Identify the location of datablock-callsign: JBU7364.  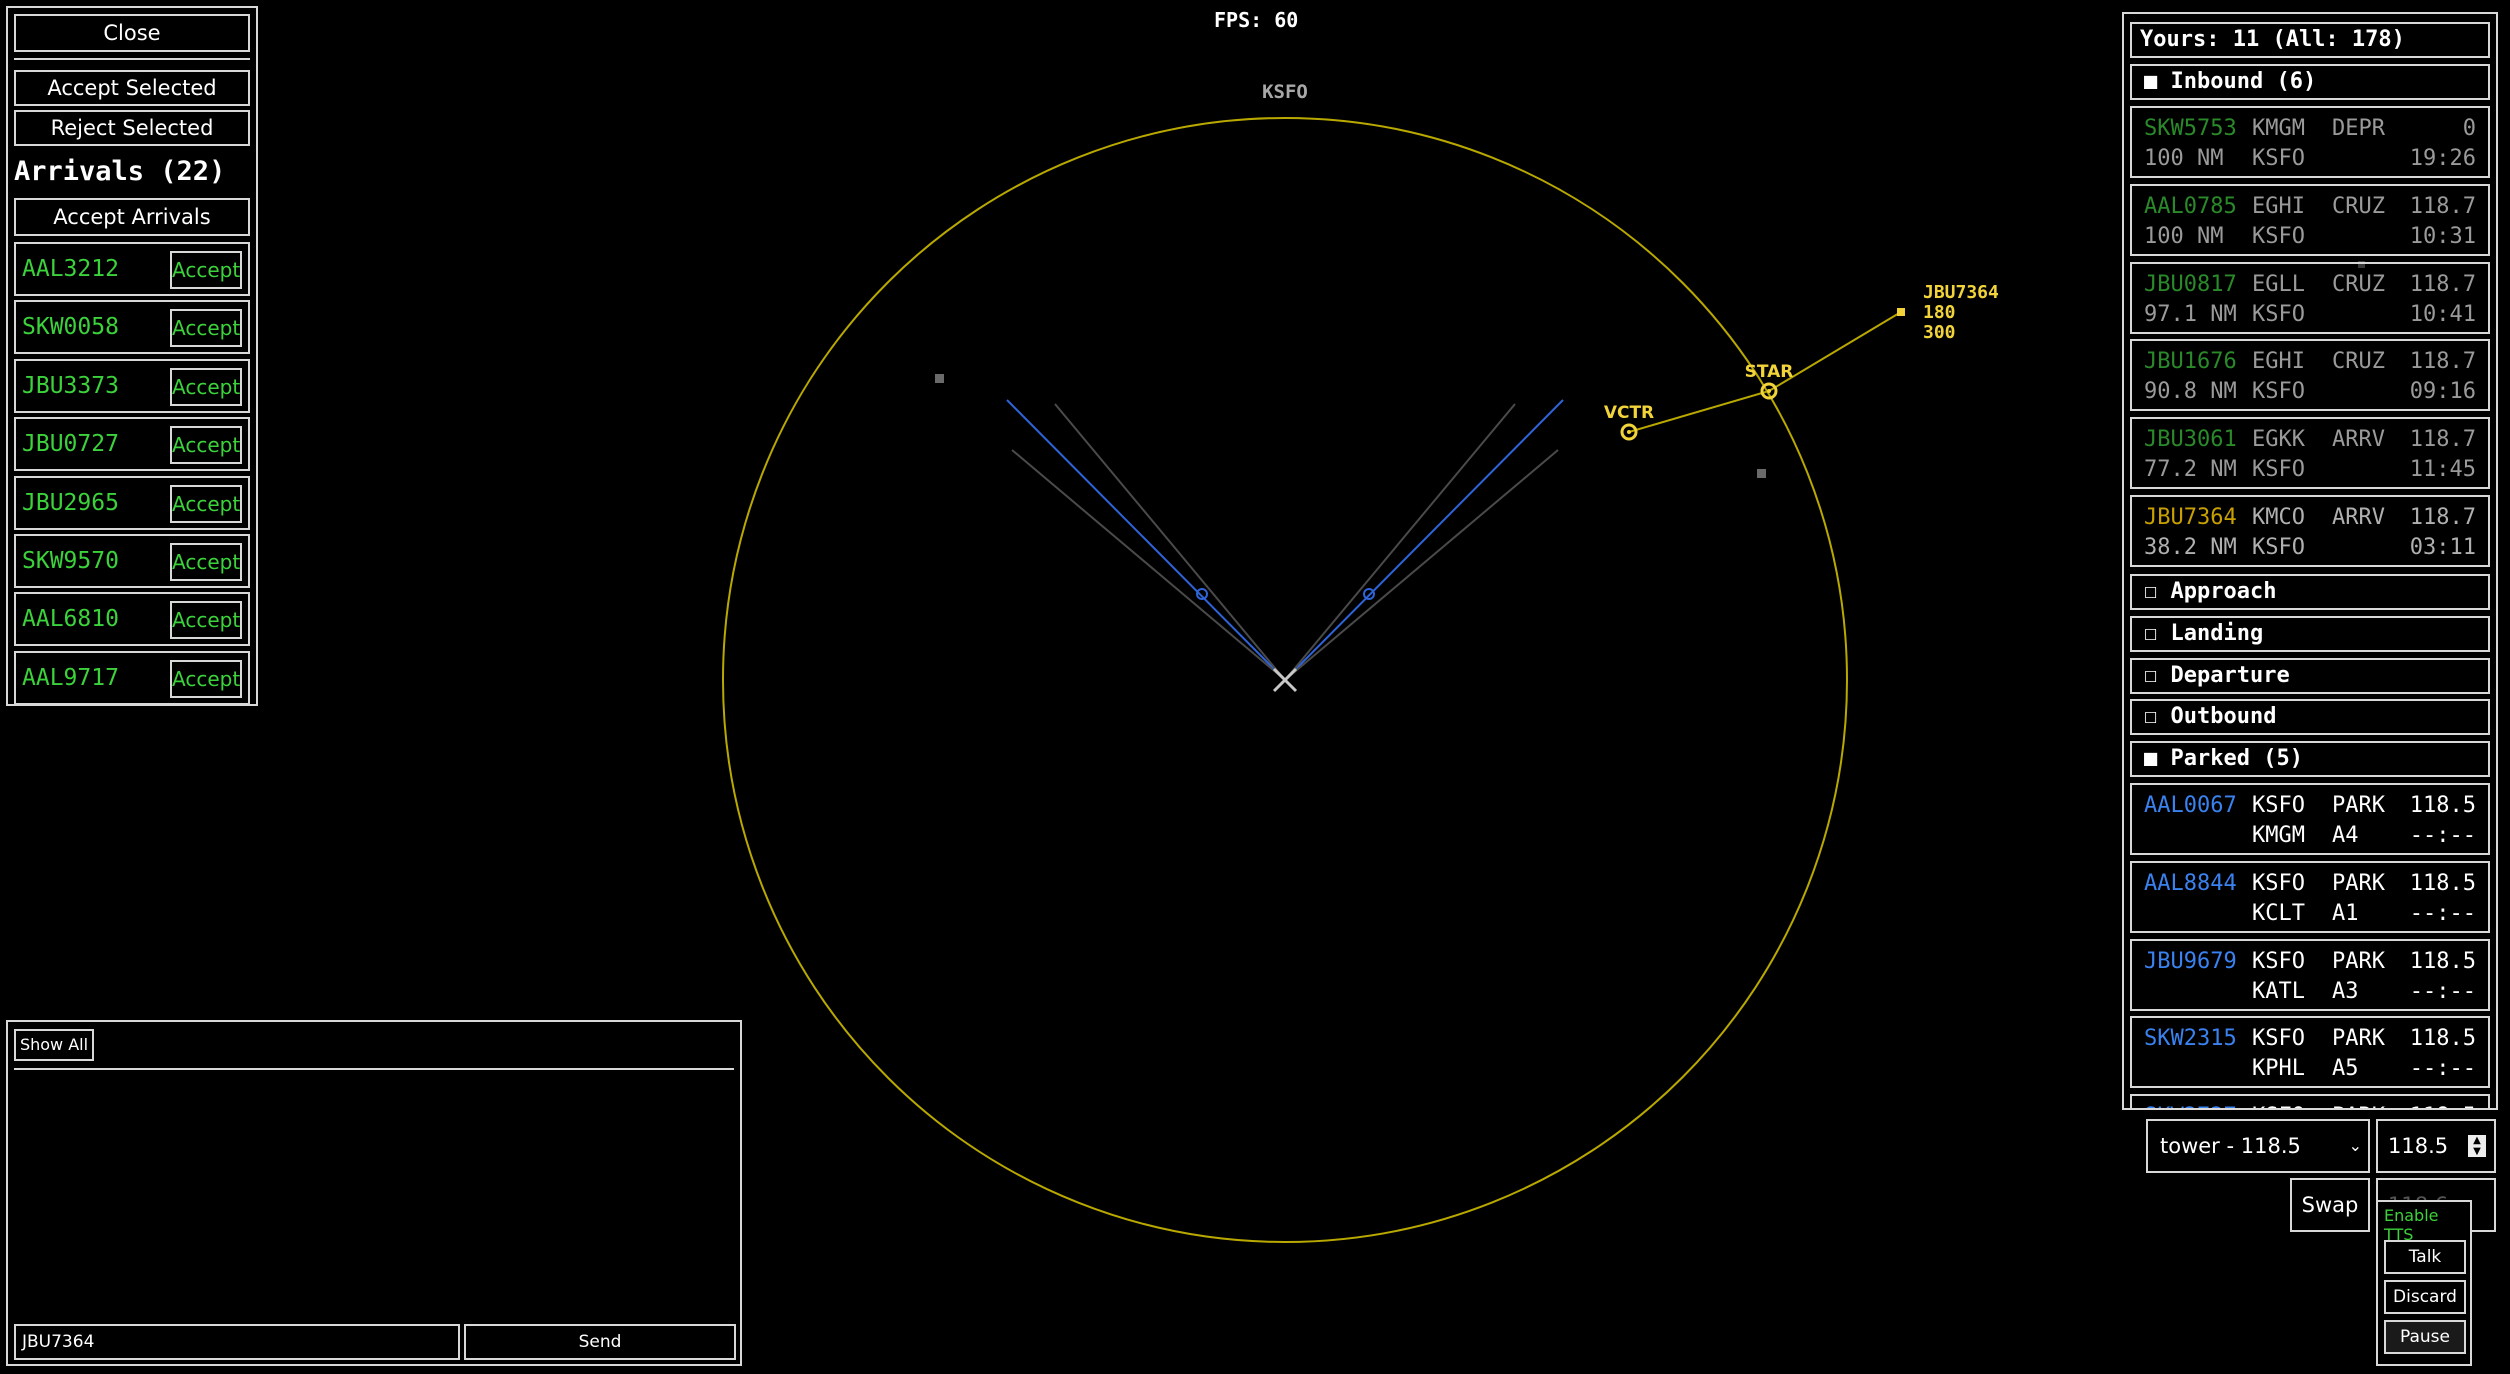
(1961, 292).